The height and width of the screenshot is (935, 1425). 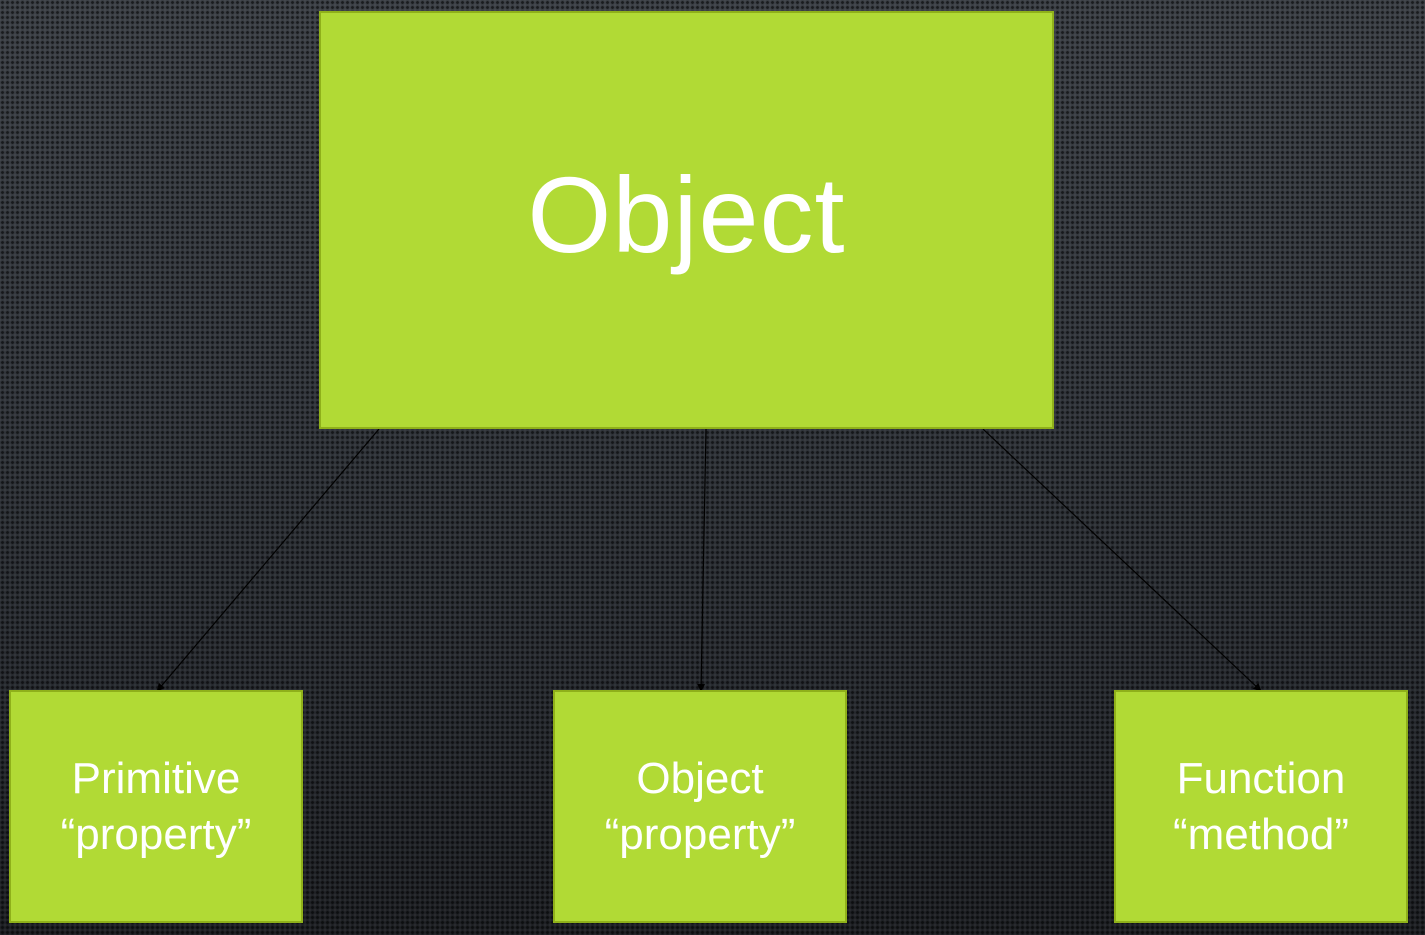 What do you see at coordinates (156, 806) in the screenshot?
I see `primitive-property-box: Primitive “property”` at bounding box center [156, 806].